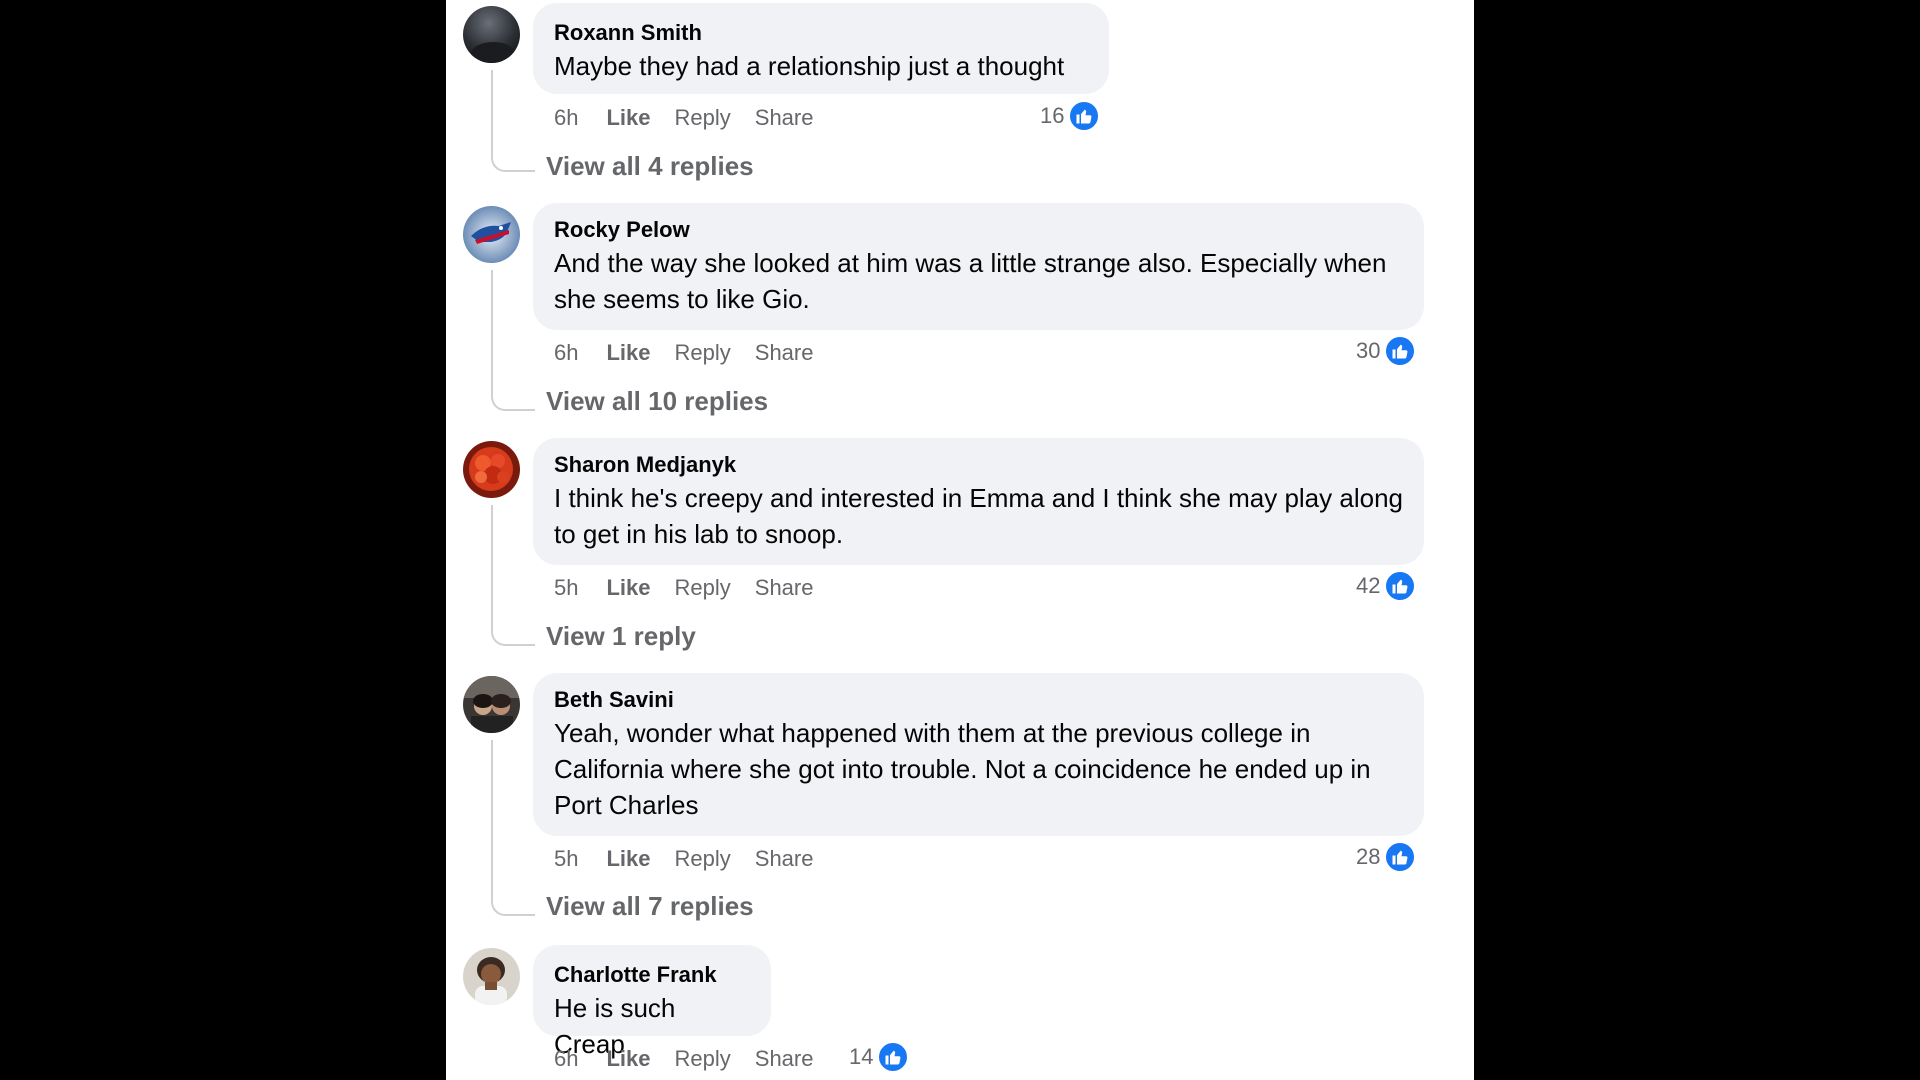 This screenshot has width=1920, height=1080. I want to click on comment-author: Rocky Pelow, so click(979, 230).